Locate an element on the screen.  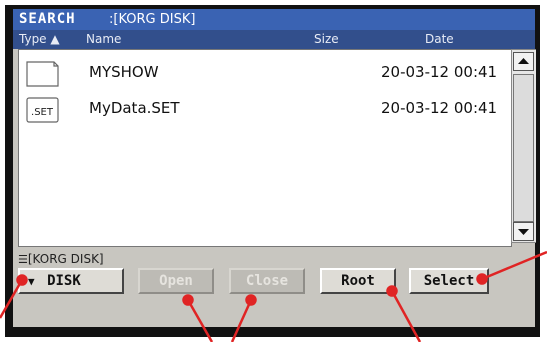
sort-ascending-icon: ▲ is located at coordinates (55, 39).